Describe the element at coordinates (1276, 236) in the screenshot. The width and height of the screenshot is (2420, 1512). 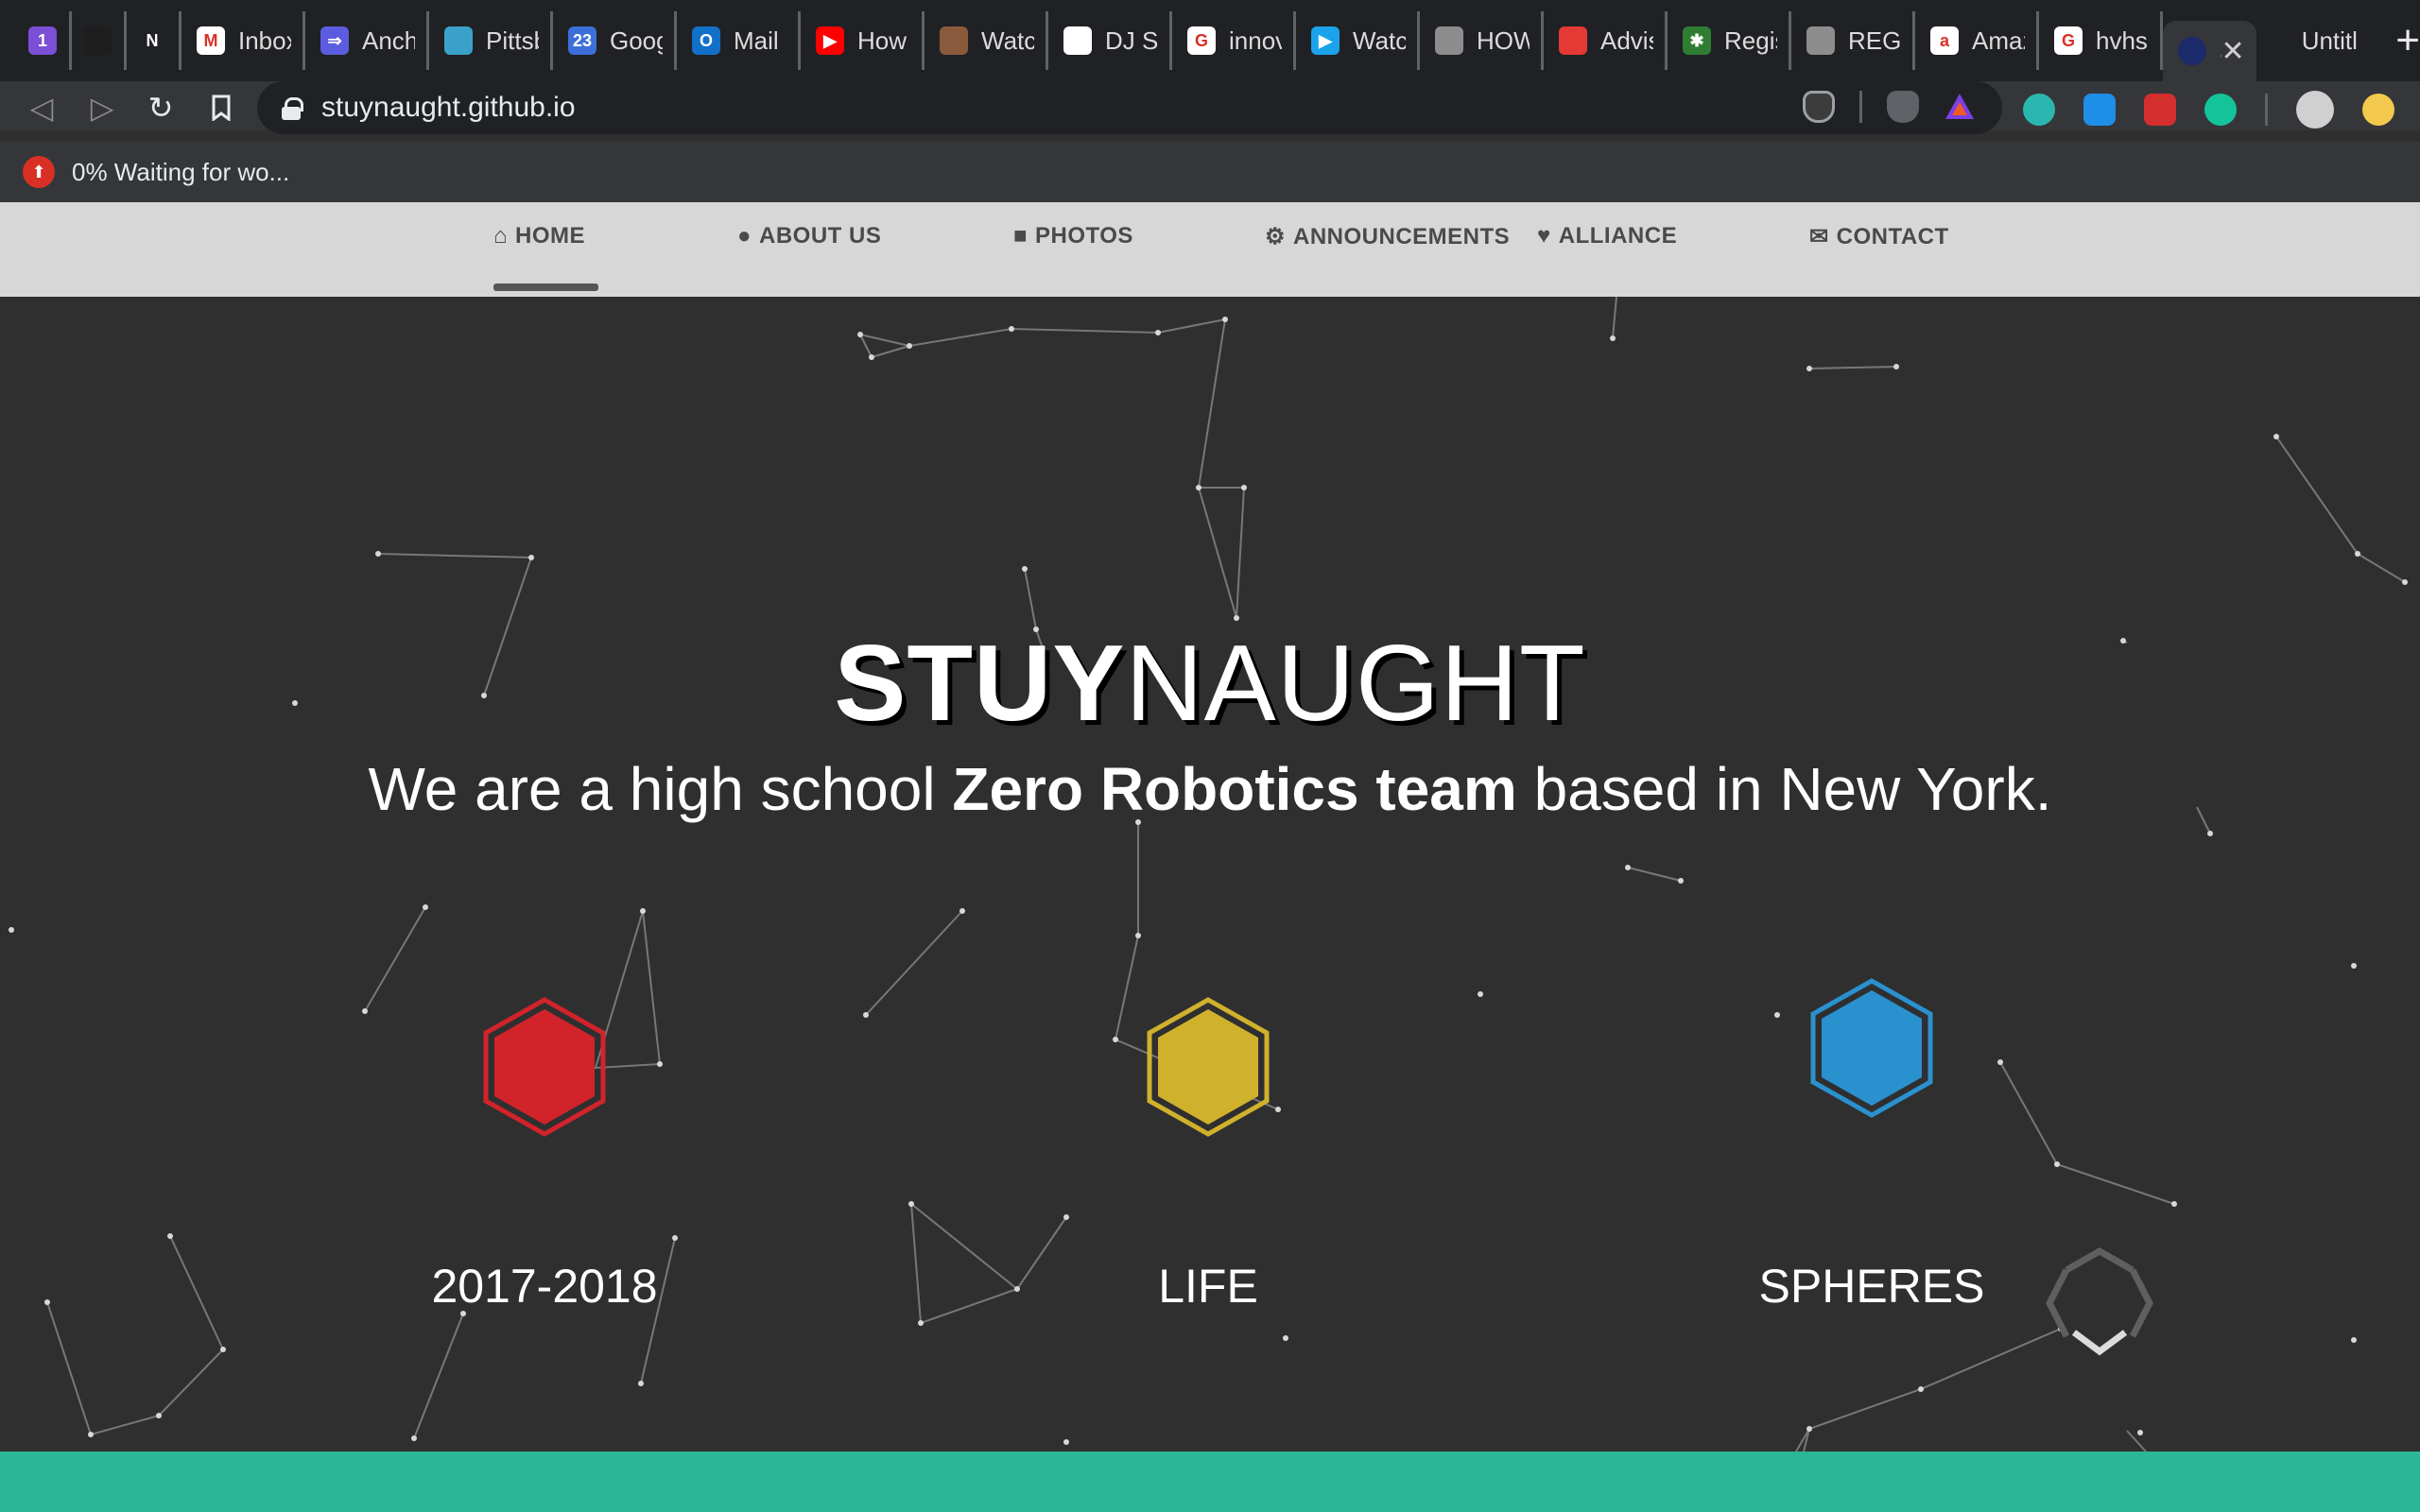
I see `gears-icon: ⚙` at that location.